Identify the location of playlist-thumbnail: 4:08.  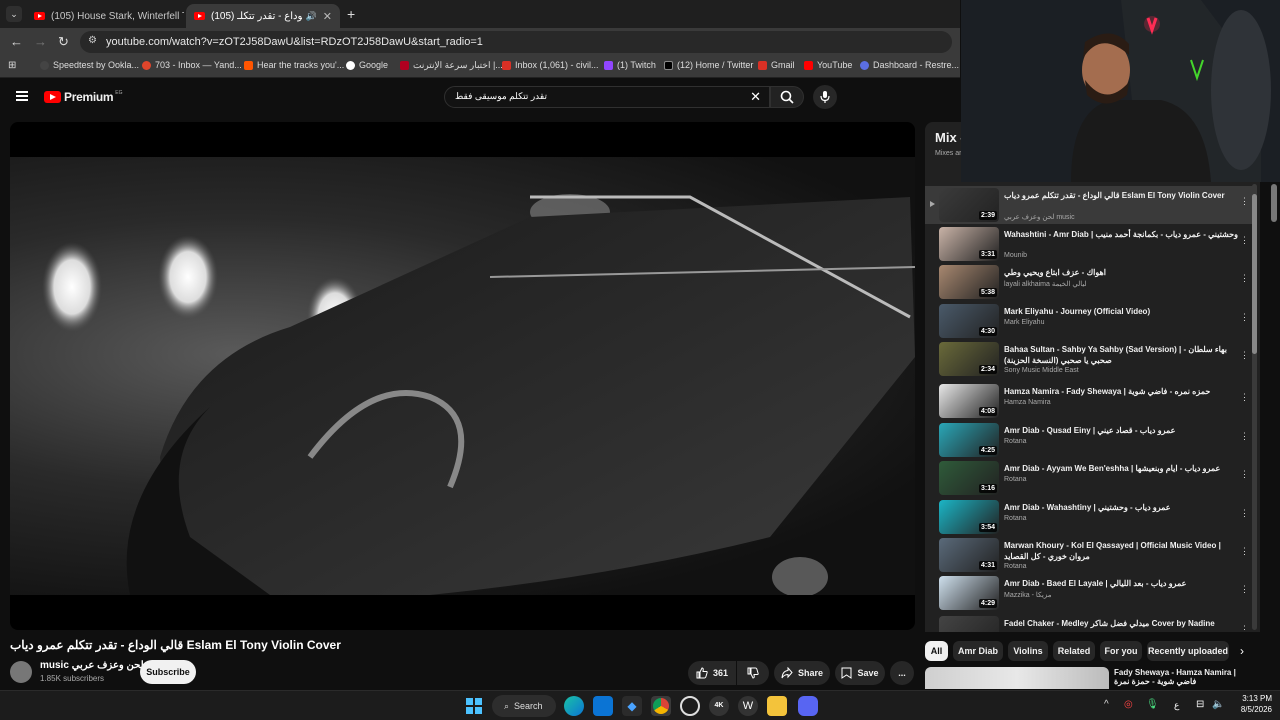
(969, 401).